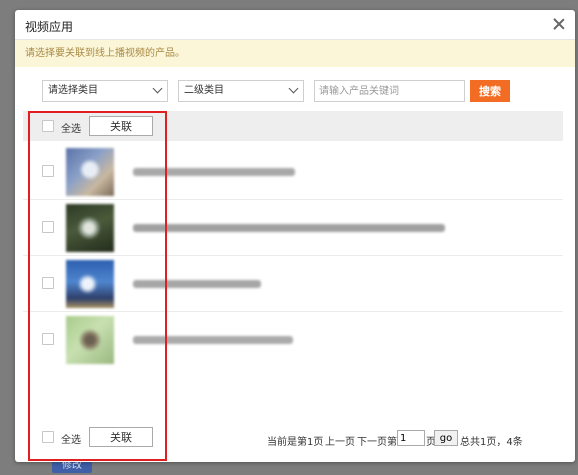  Describe the element at coordinates (340, 440) in the screenshot. I see `prev-page-link: 上一页` at that location.